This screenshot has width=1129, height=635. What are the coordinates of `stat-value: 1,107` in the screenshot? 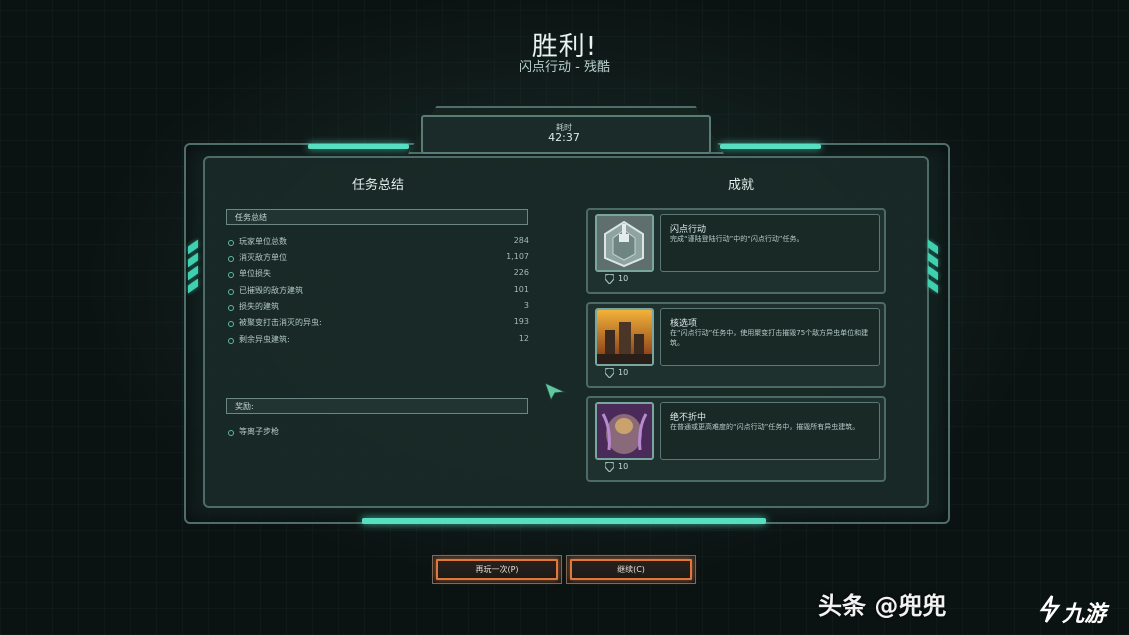 It's located at (517, 256).